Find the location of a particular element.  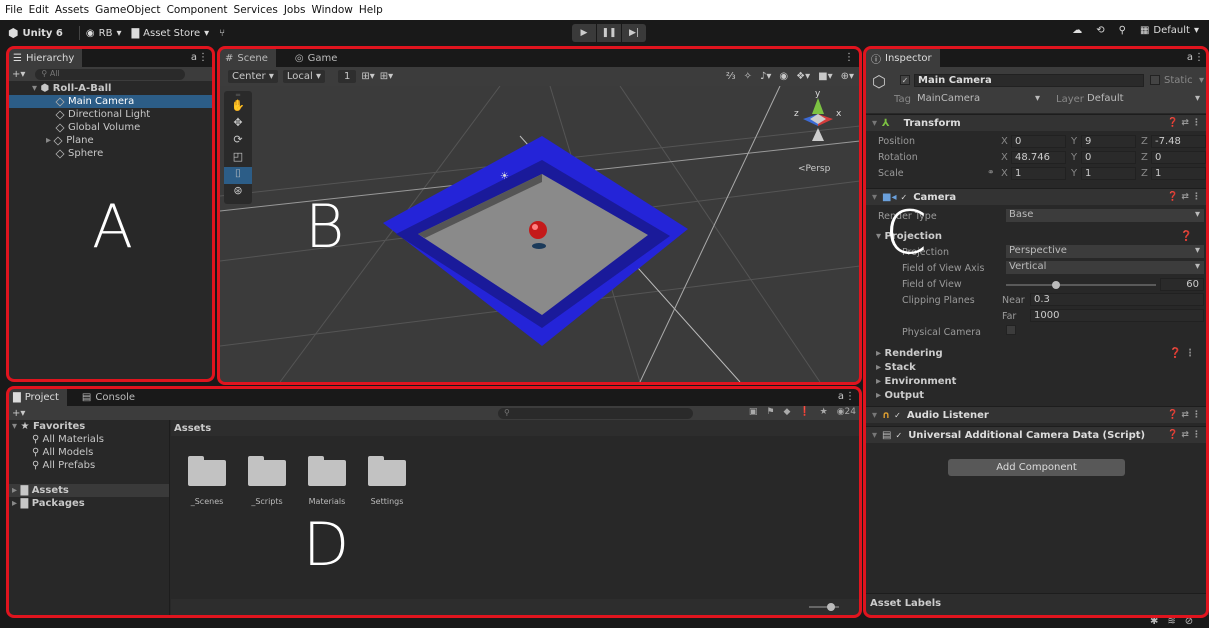

asset-store-dropdown: ▇ Asset Store ▾ is located at coordinates (170, 33).